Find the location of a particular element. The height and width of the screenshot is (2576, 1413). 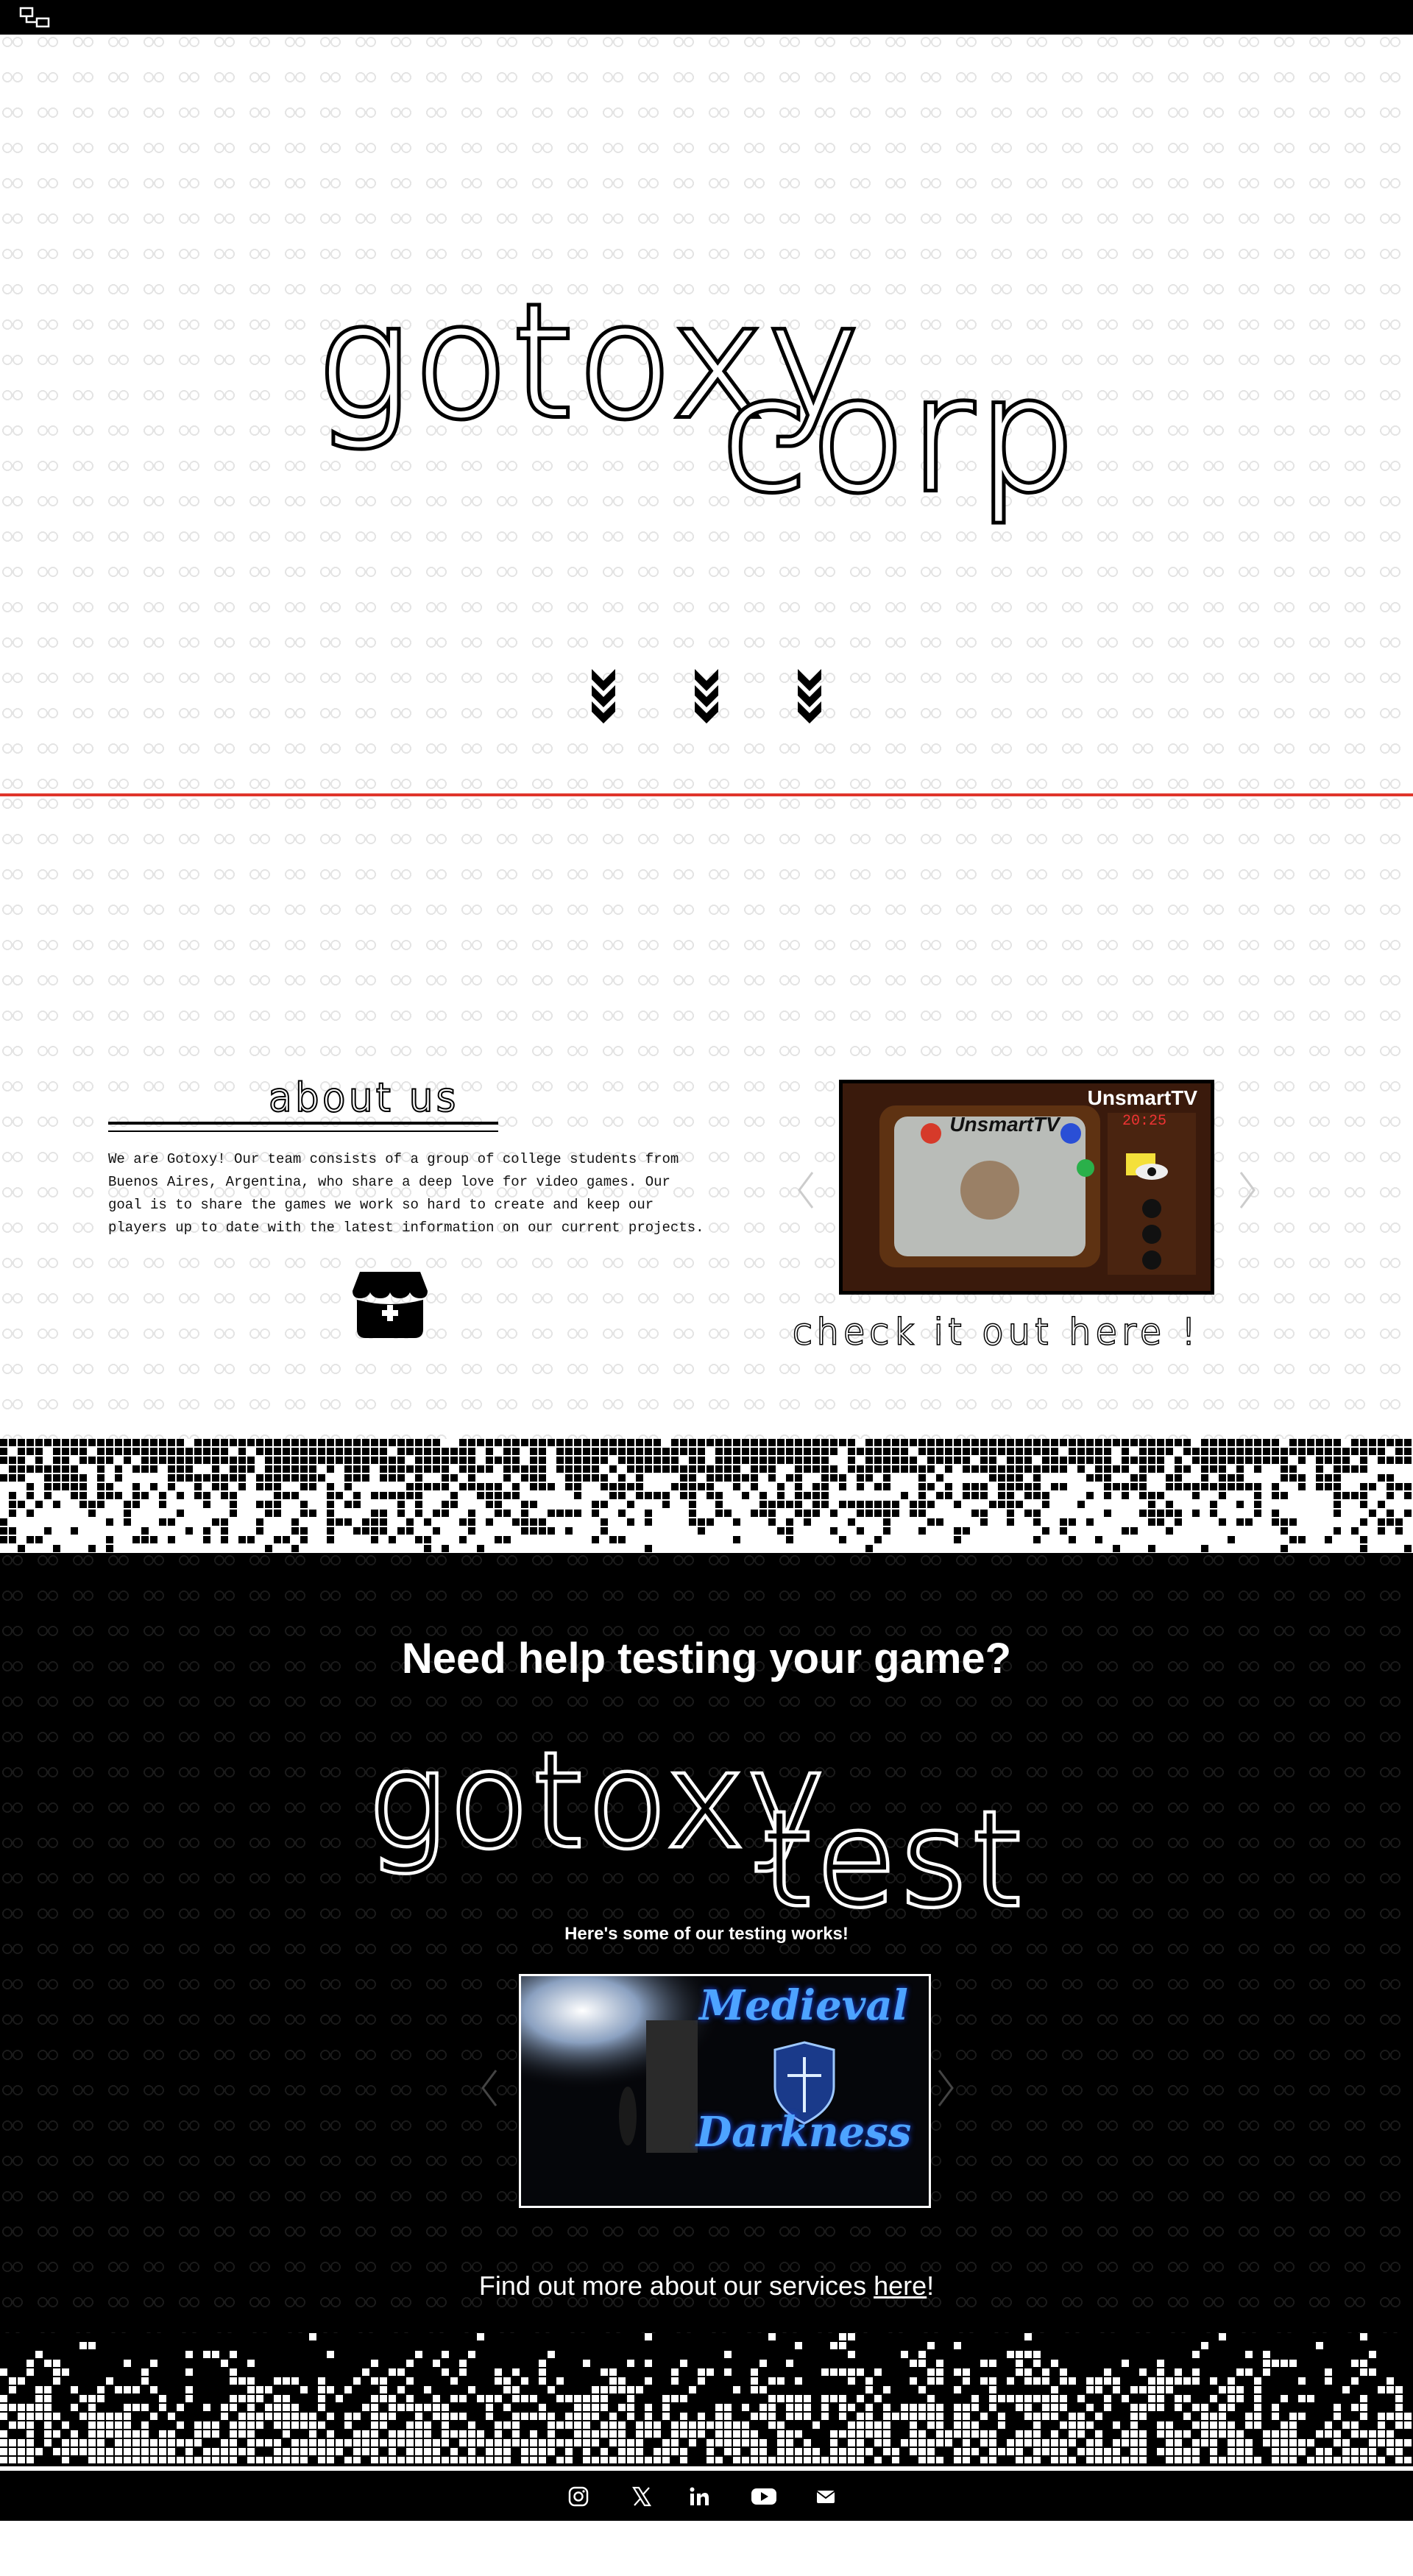

mail-icon is located at coordinates (825, 2496).